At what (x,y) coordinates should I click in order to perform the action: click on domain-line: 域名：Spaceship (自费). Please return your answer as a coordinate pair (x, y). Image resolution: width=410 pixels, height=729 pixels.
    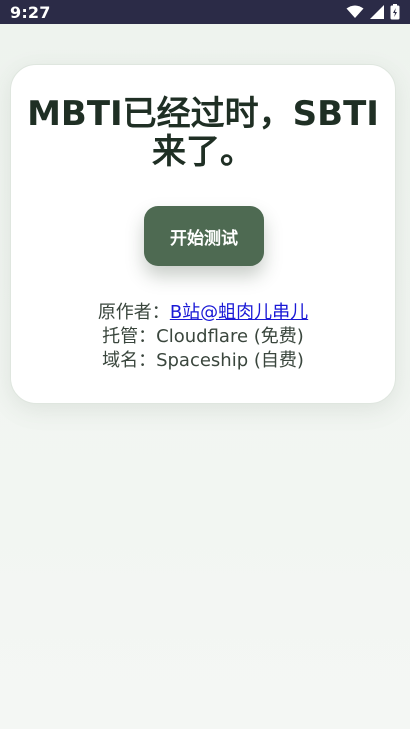
    Looking at the image, I should click on (203, 361).